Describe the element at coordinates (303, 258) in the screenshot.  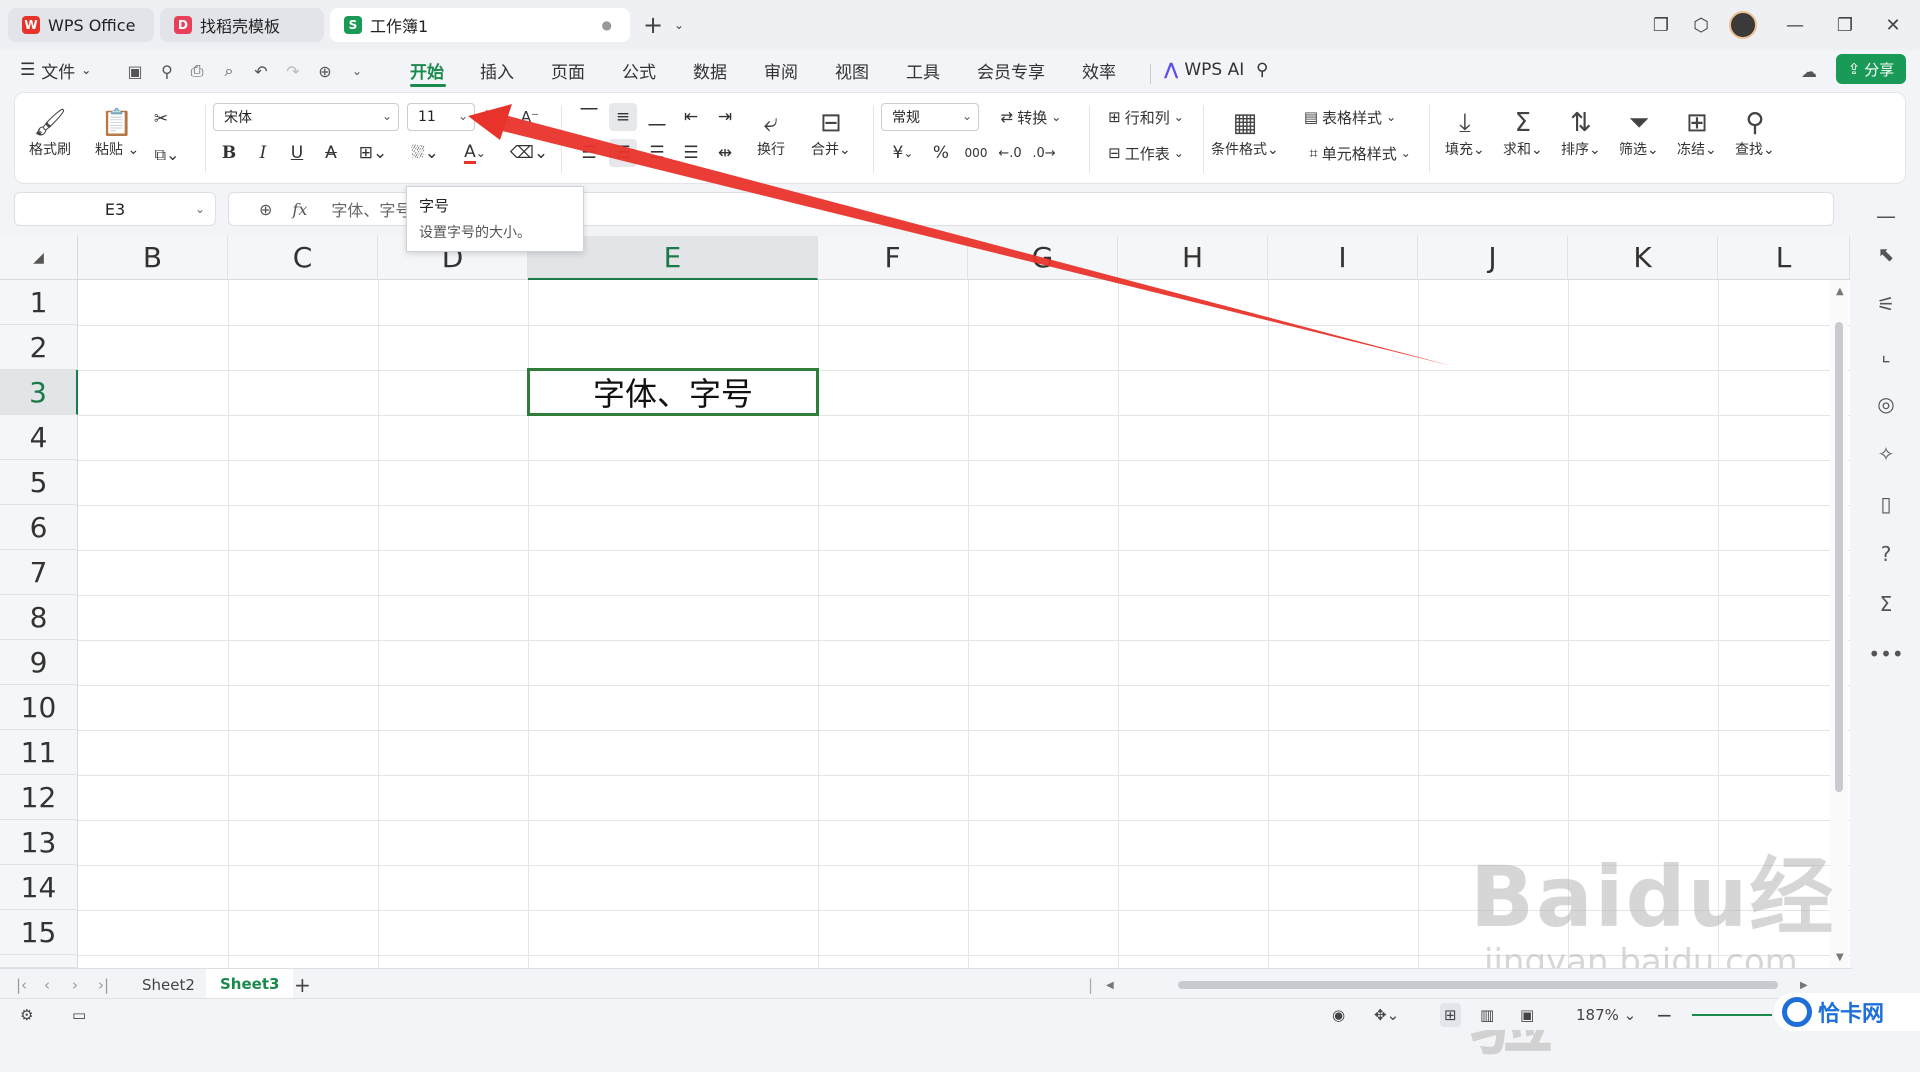
I see `column-header-c: C` at that location.